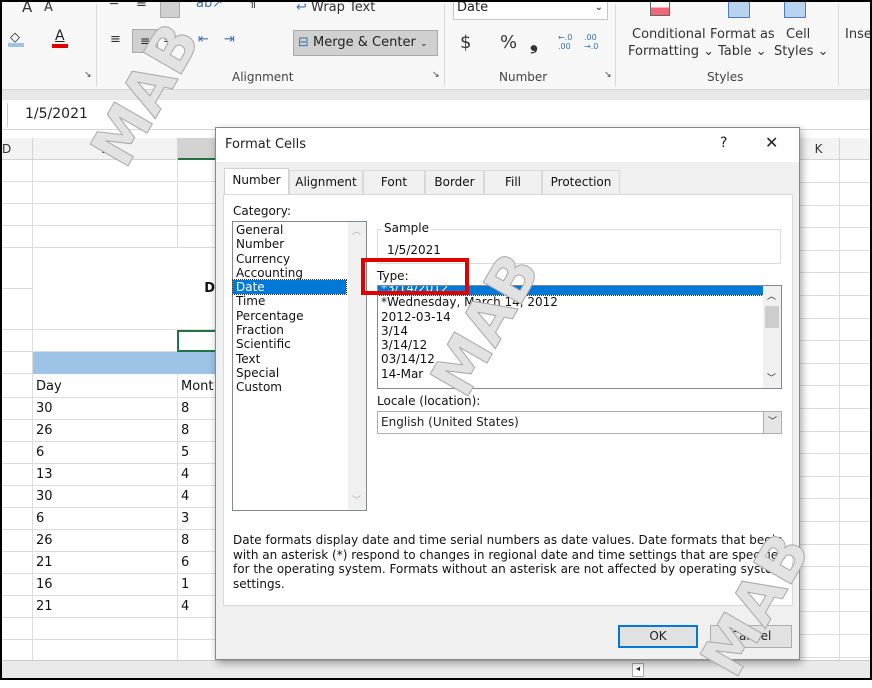 The width and height of the screenshot is (872, 688). Describe the element at coordinates (145, 41) in the screenshot. I see `align-center-icon: ≡` at that location.